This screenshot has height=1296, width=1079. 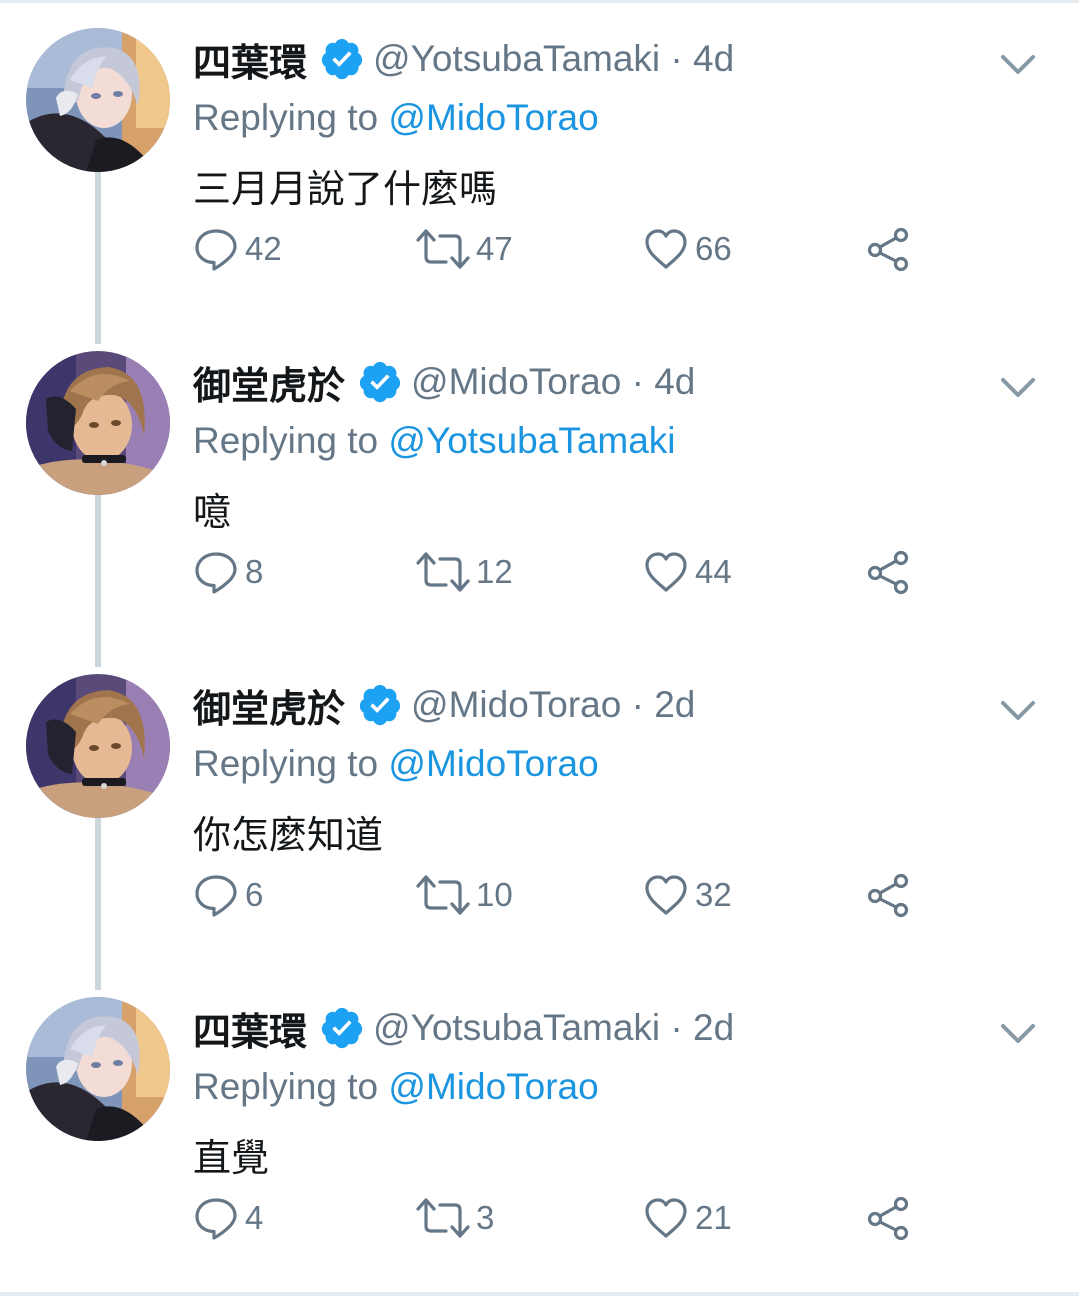 What do you see at coordinates (494, 571) in the screenshot?
I see `retweet-count: 12` at bounding box center [494, 571].